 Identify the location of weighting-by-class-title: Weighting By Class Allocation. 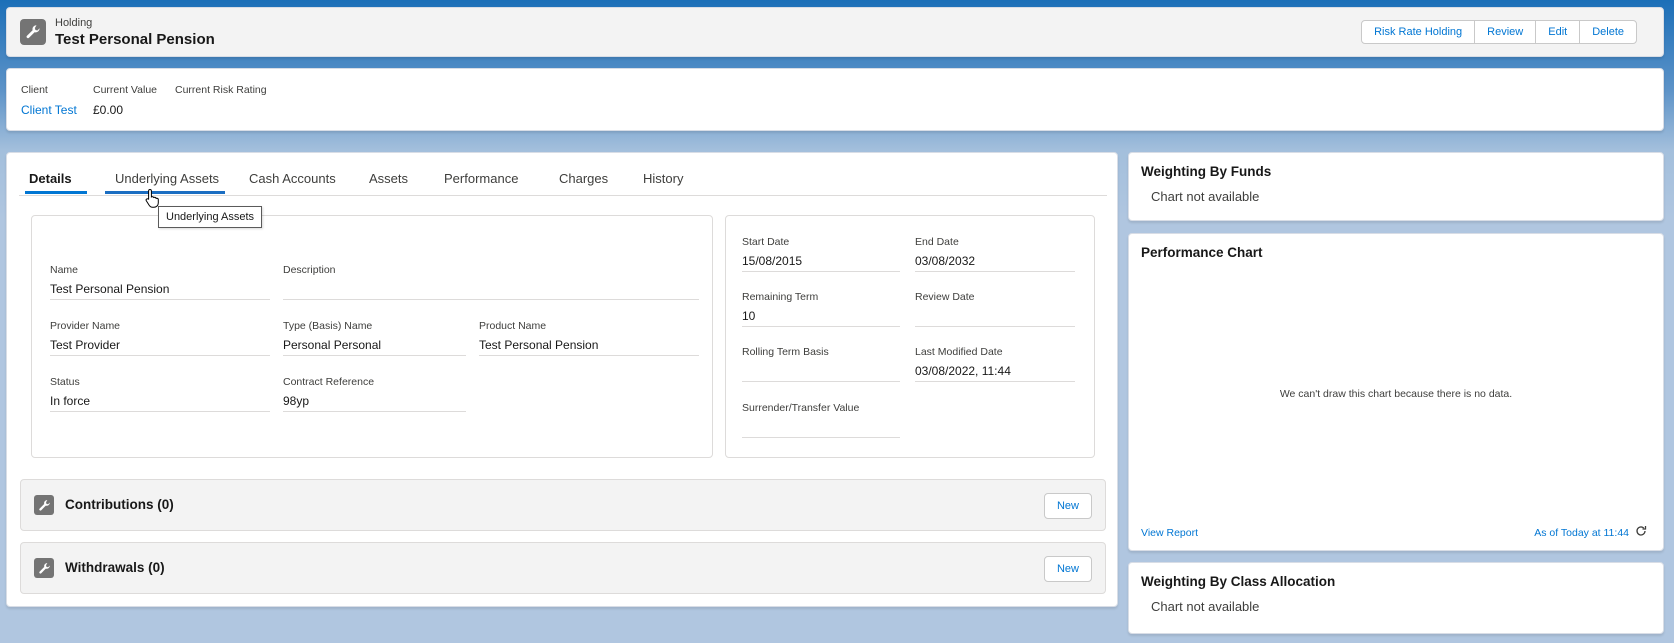
(1238, 581).